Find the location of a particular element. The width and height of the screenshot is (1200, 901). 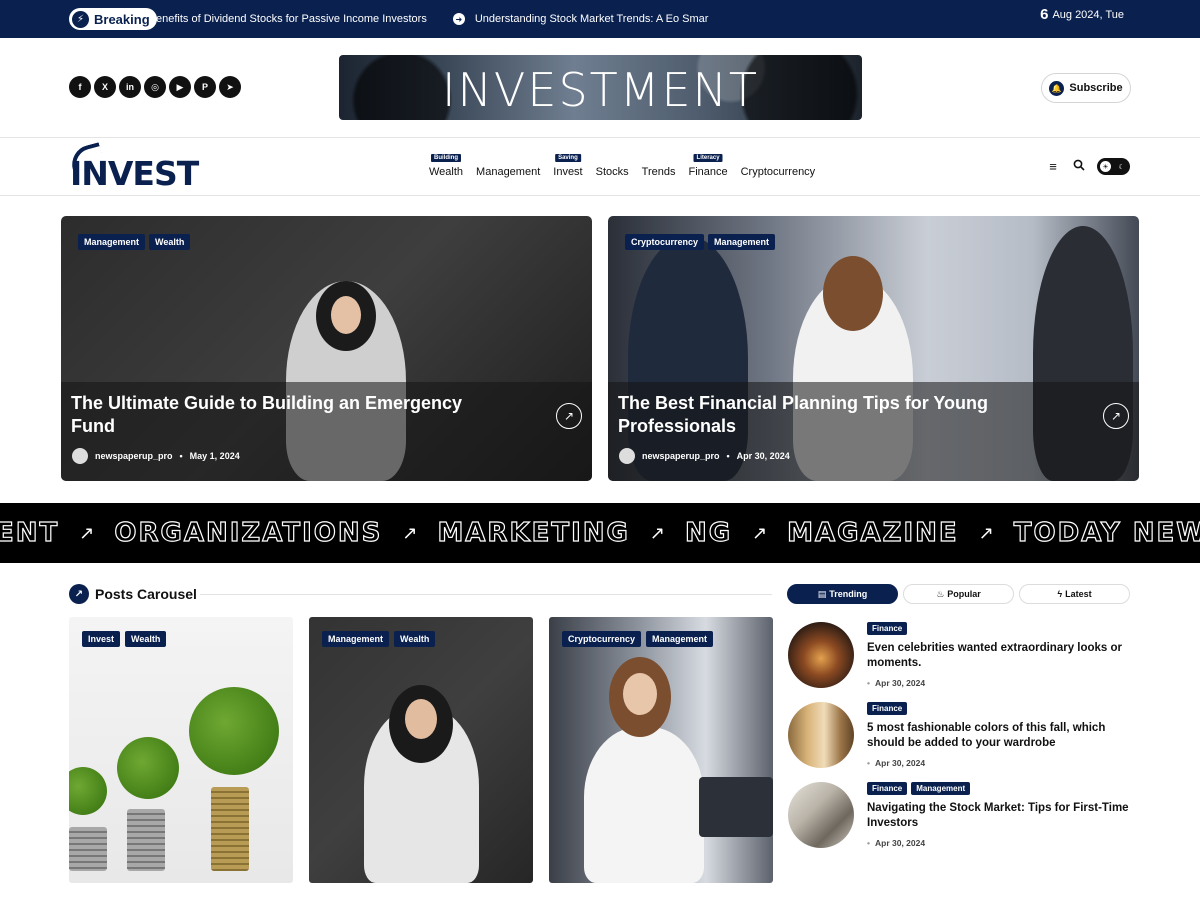

hero-meta: newspaperup_pro • May 1, 2024 is located at coordinates (156, 456).